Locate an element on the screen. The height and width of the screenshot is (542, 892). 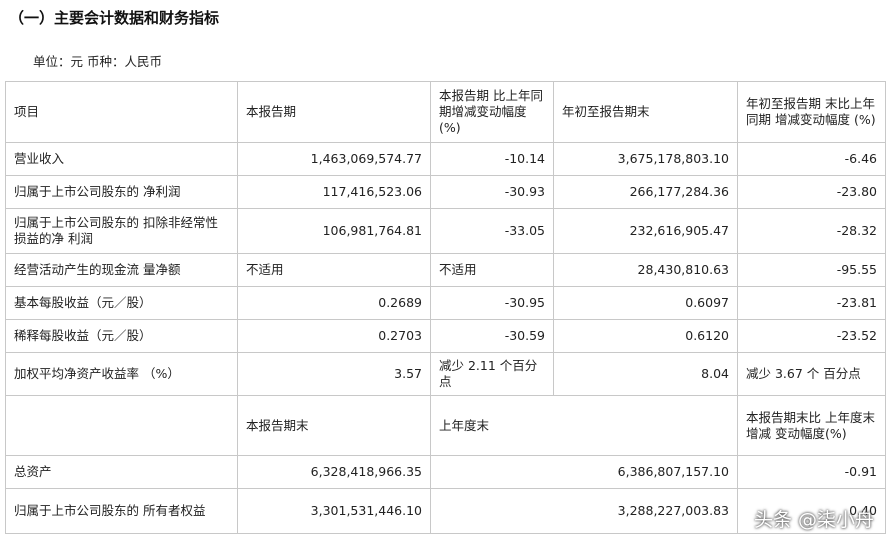
ytd-change-value: -23.80 is located at coordinates (811, 192).